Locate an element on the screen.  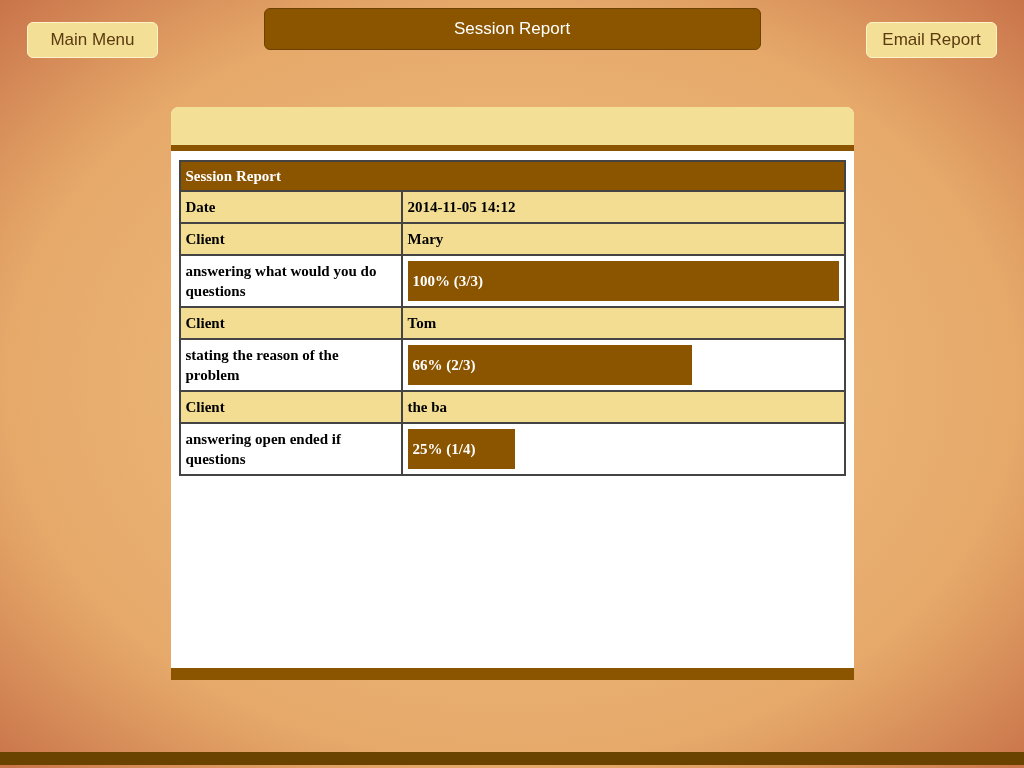
progress-reading: 66% (2/3) is located at coordinates (443, 365).